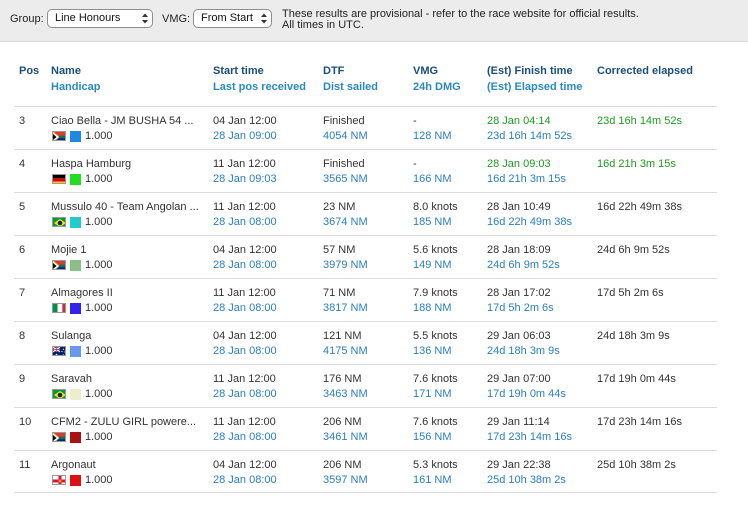  I want to click on elapsed-time: 16d 22h 49m 38s, so click(530, 222).